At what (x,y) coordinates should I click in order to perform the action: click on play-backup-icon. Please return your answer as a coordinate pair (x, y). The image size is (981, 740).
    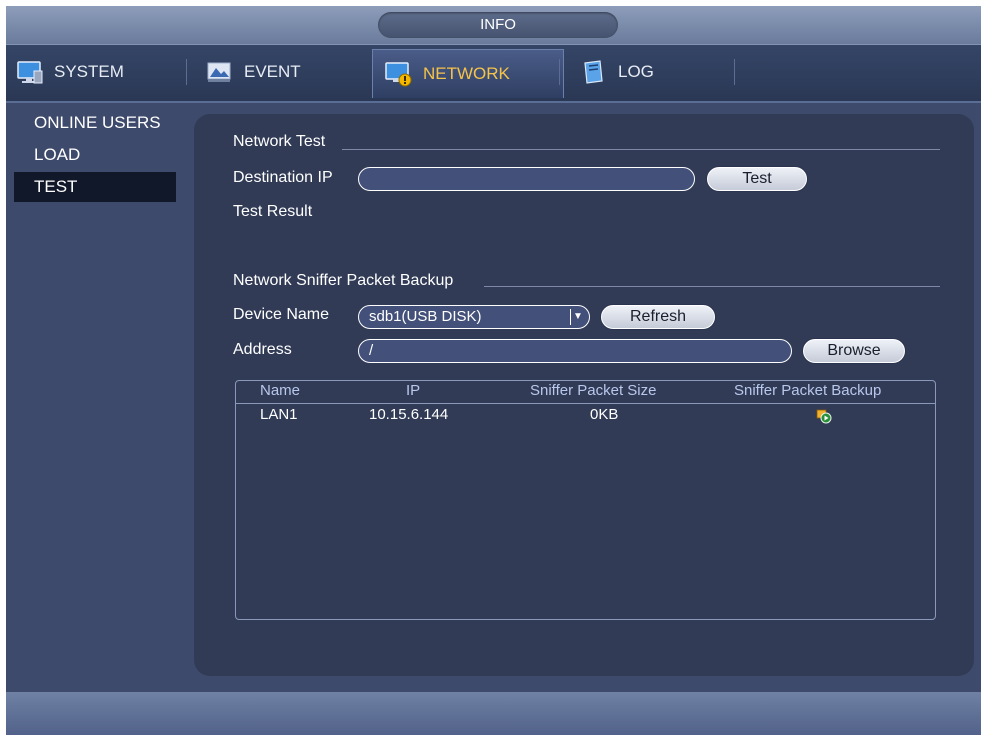
    Looking at the image, I should click on (824, 416).